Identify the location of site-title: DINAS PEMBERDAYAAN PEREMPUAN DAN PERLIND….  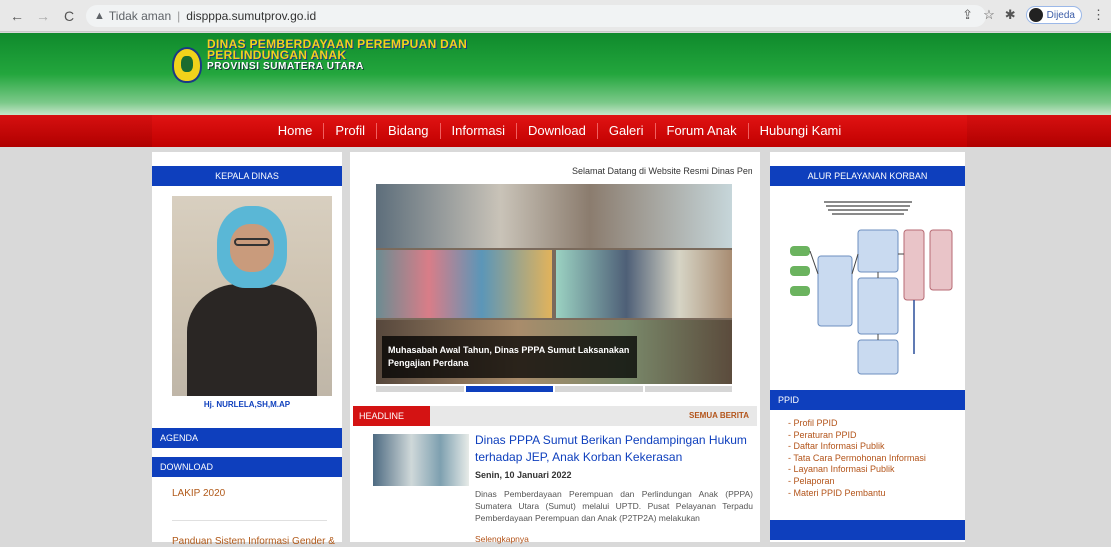
(337, 55).